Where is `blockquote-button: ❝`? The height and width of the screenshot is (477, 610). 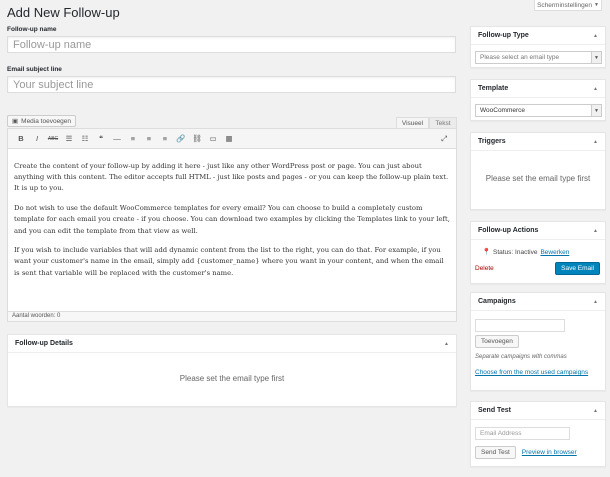 blockquote-button: ❝ is located at coordinates (101, 139).